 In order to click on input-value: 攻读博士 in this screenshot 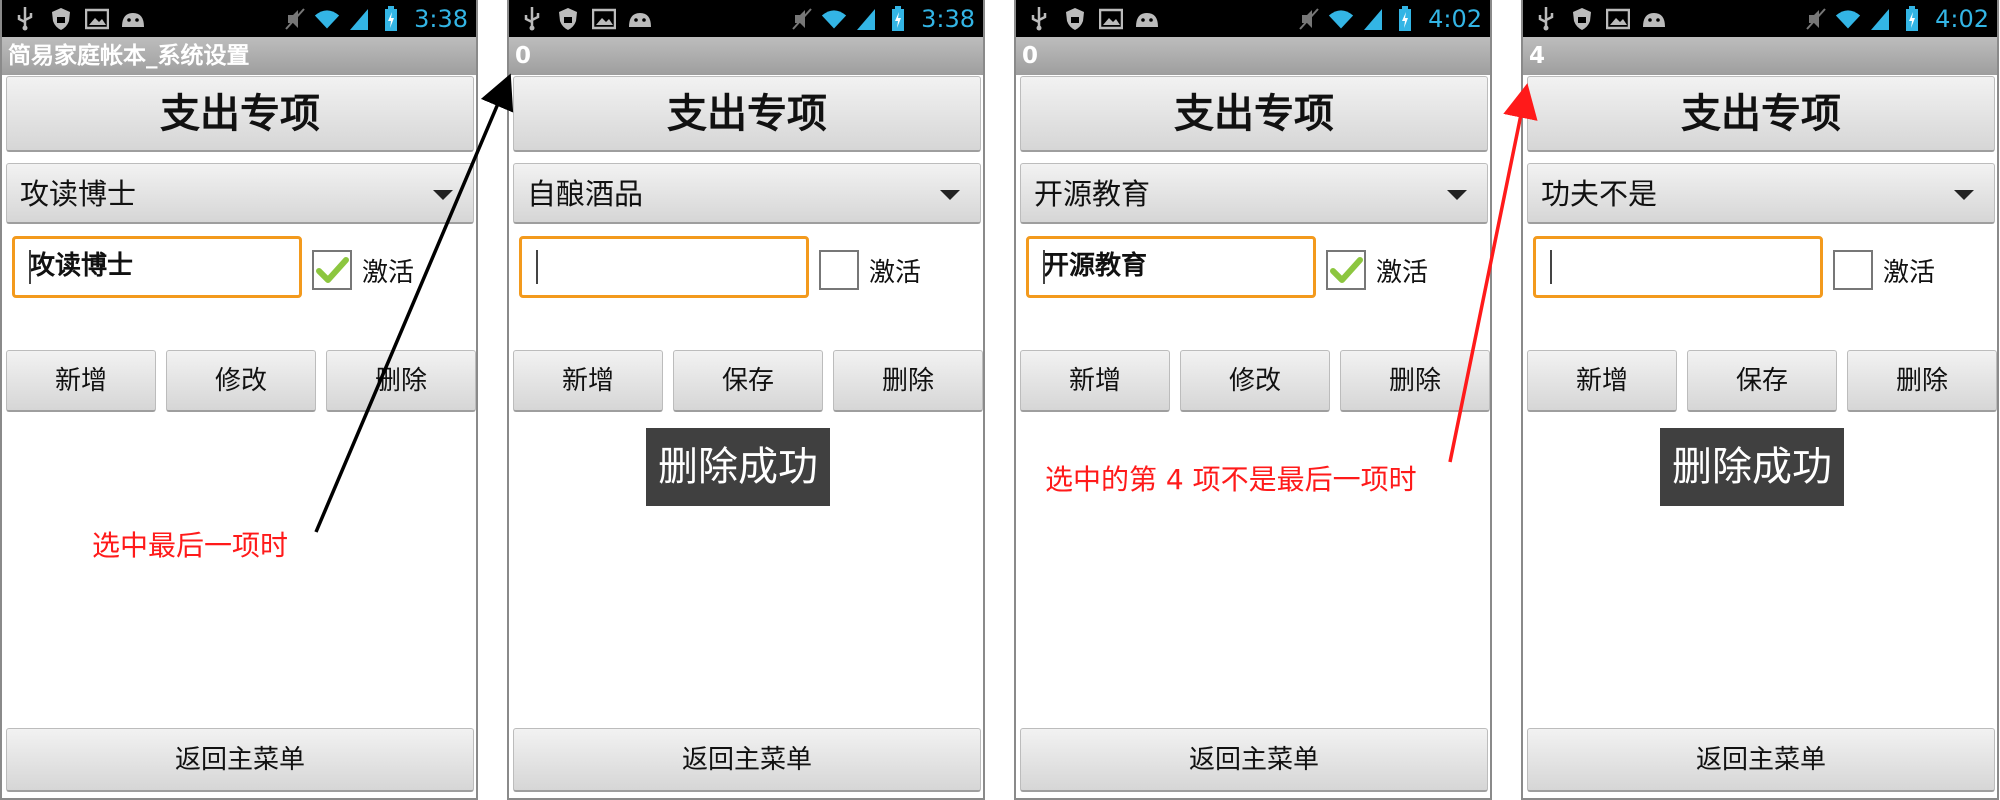, I will do `click(81, 266)`.